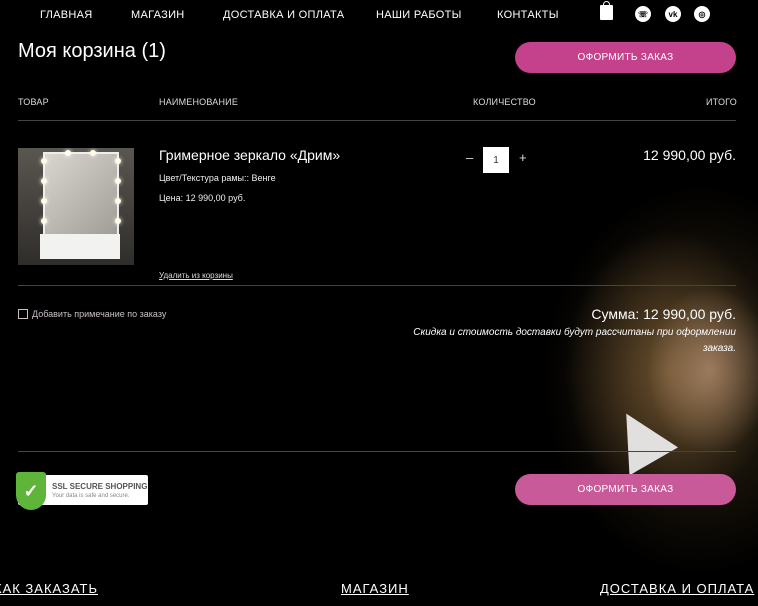 Image resolution: width=758 pixels, height=606 pixels. What do you see at coordinates (663, 314) in the screenshot?
I see `cart-sum: Сумма: 12 990,00 руб.` at bounding box center [663, 314].